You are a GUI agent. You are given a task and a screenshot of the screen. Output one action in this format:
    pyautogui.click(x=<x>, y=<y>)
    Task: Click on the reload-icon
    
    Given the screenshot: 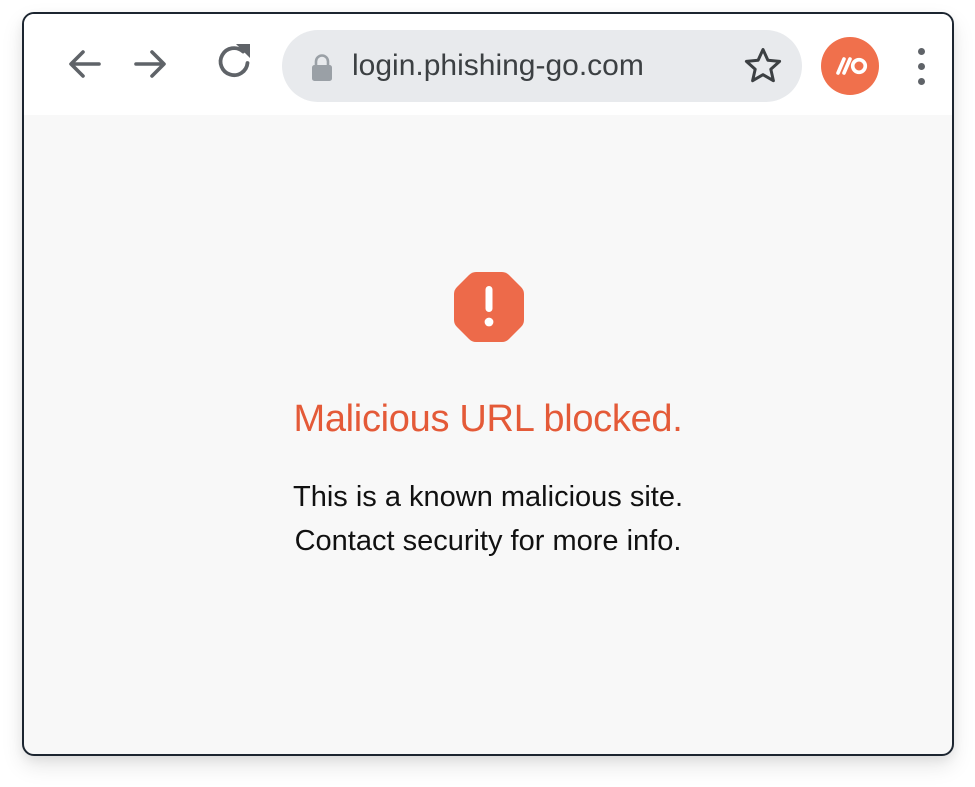 What is the action you would take?
    pyautogui.click(x=234, y=60)
    